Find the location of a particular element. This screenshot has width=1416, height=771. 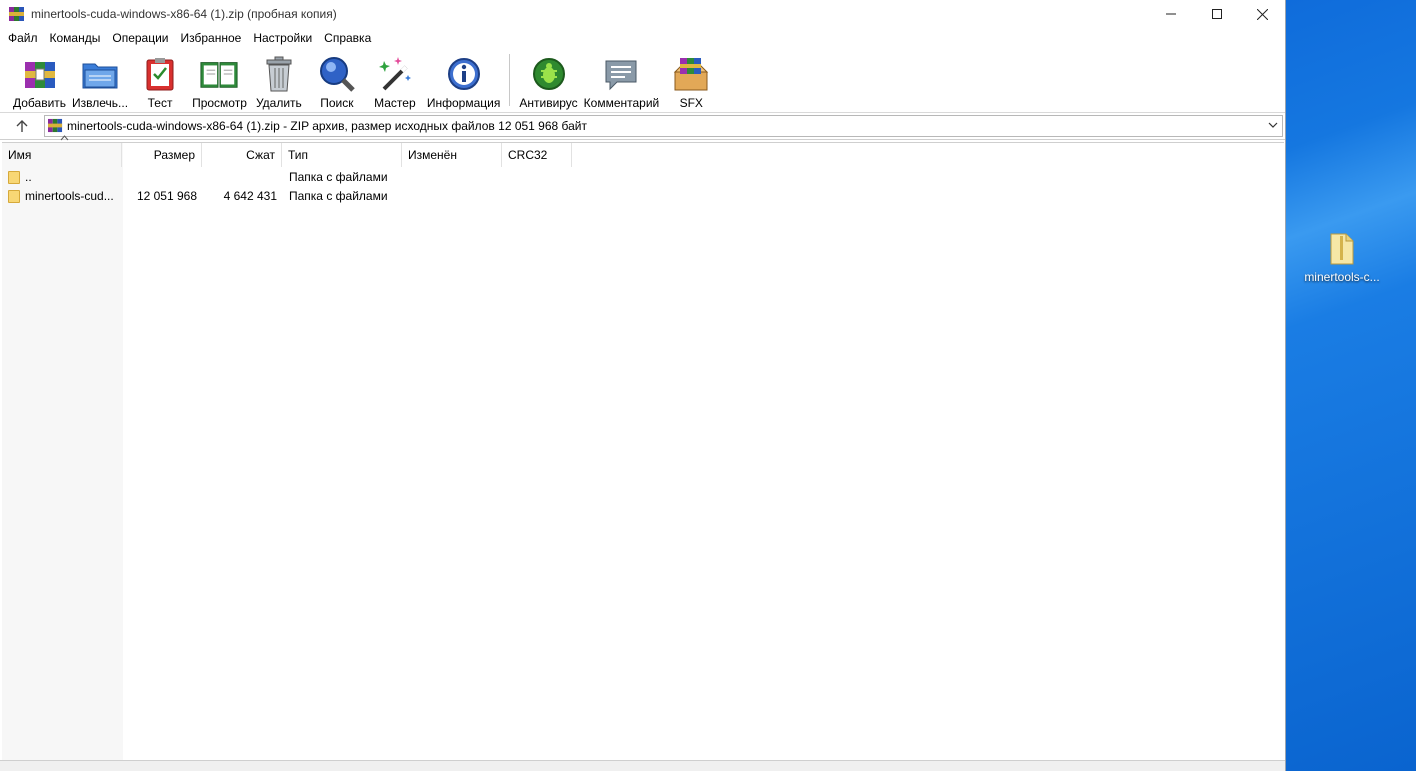

chevron-down-icon is located at coordinates (1273, 126).